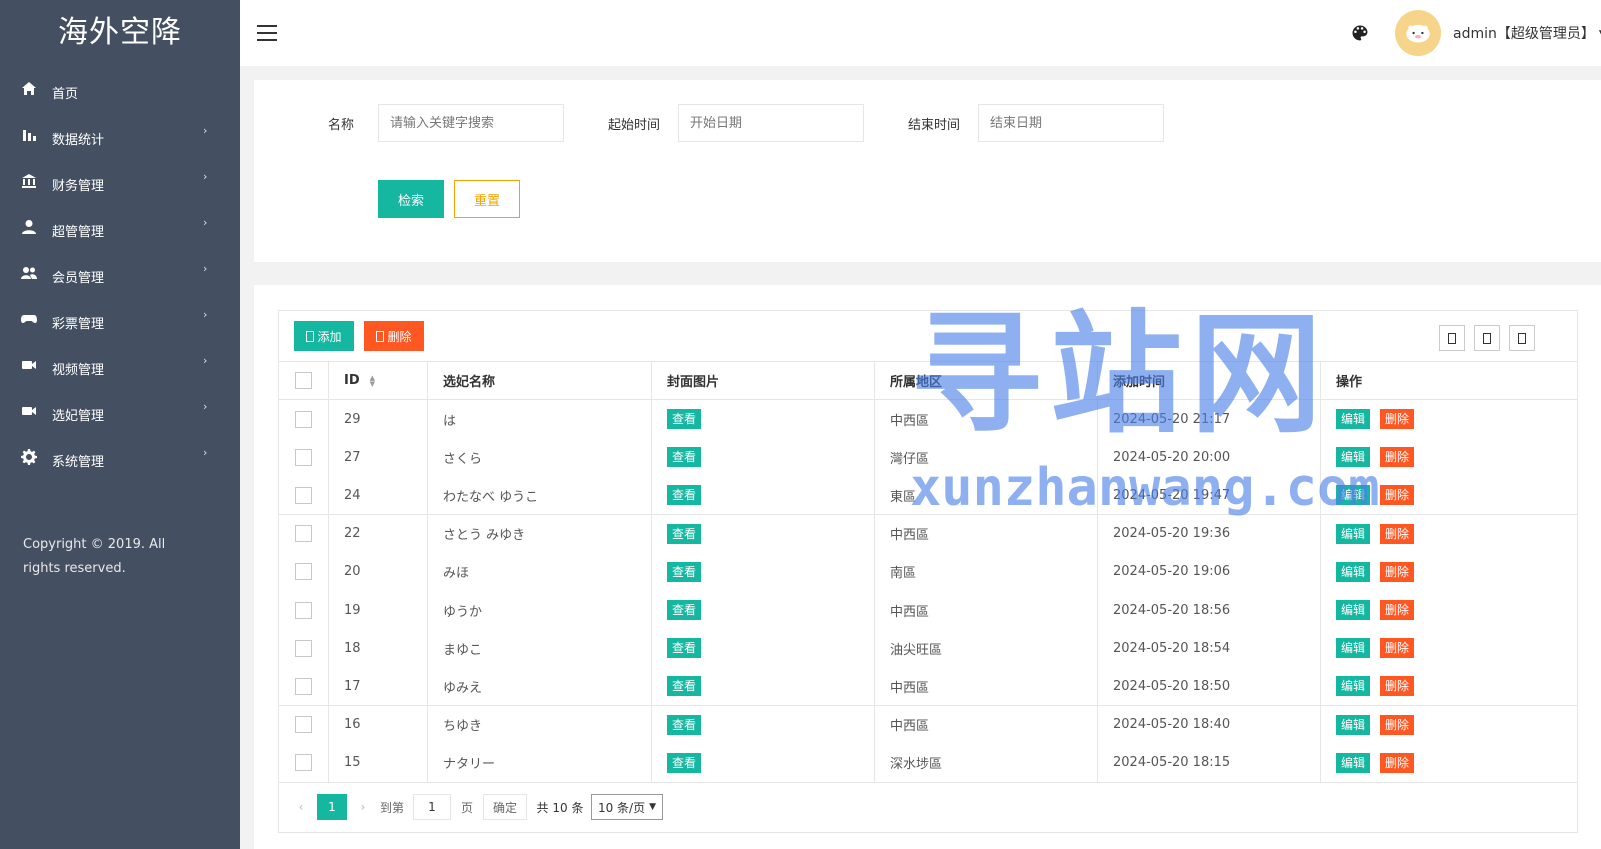 The image size is (1601, 849). What do you see at coordinates (653, 807) in the screenshot?
I see `chevron-down-icon: ▼` at bounding box center [653, 807].